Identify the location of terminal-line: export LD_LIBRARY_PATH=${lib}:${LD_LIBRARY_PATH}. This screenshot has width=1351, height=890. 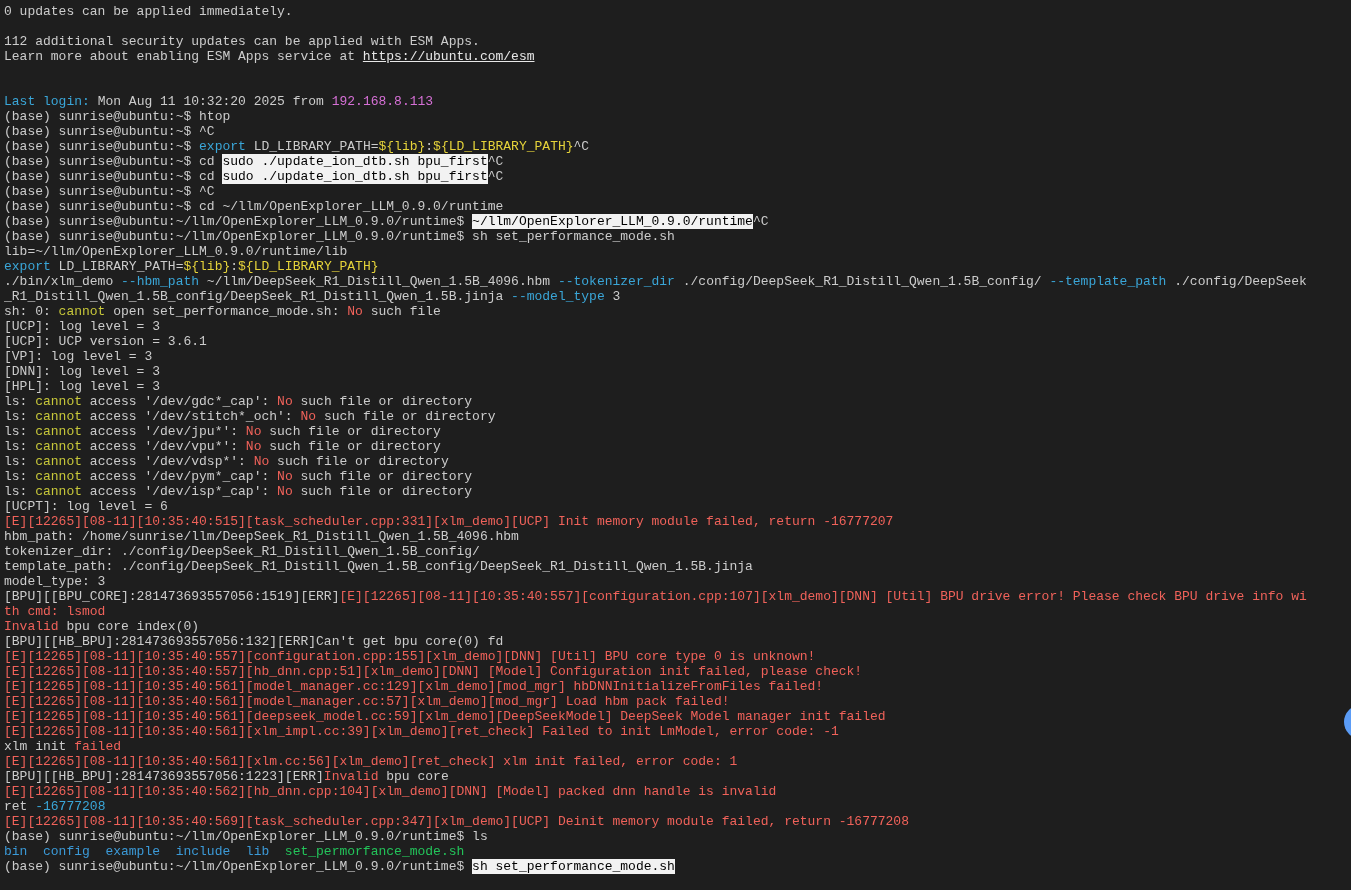
(191, 266).